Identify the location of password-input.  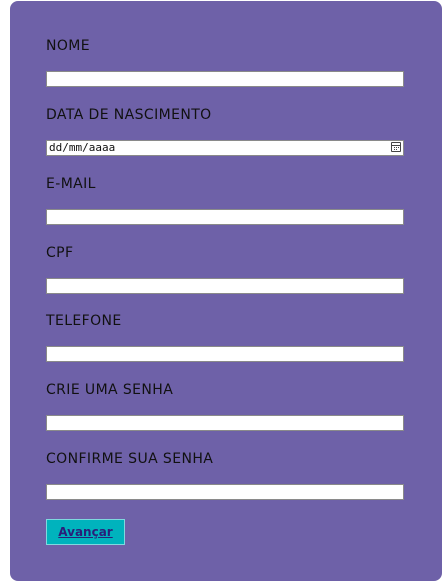
(225, 423).